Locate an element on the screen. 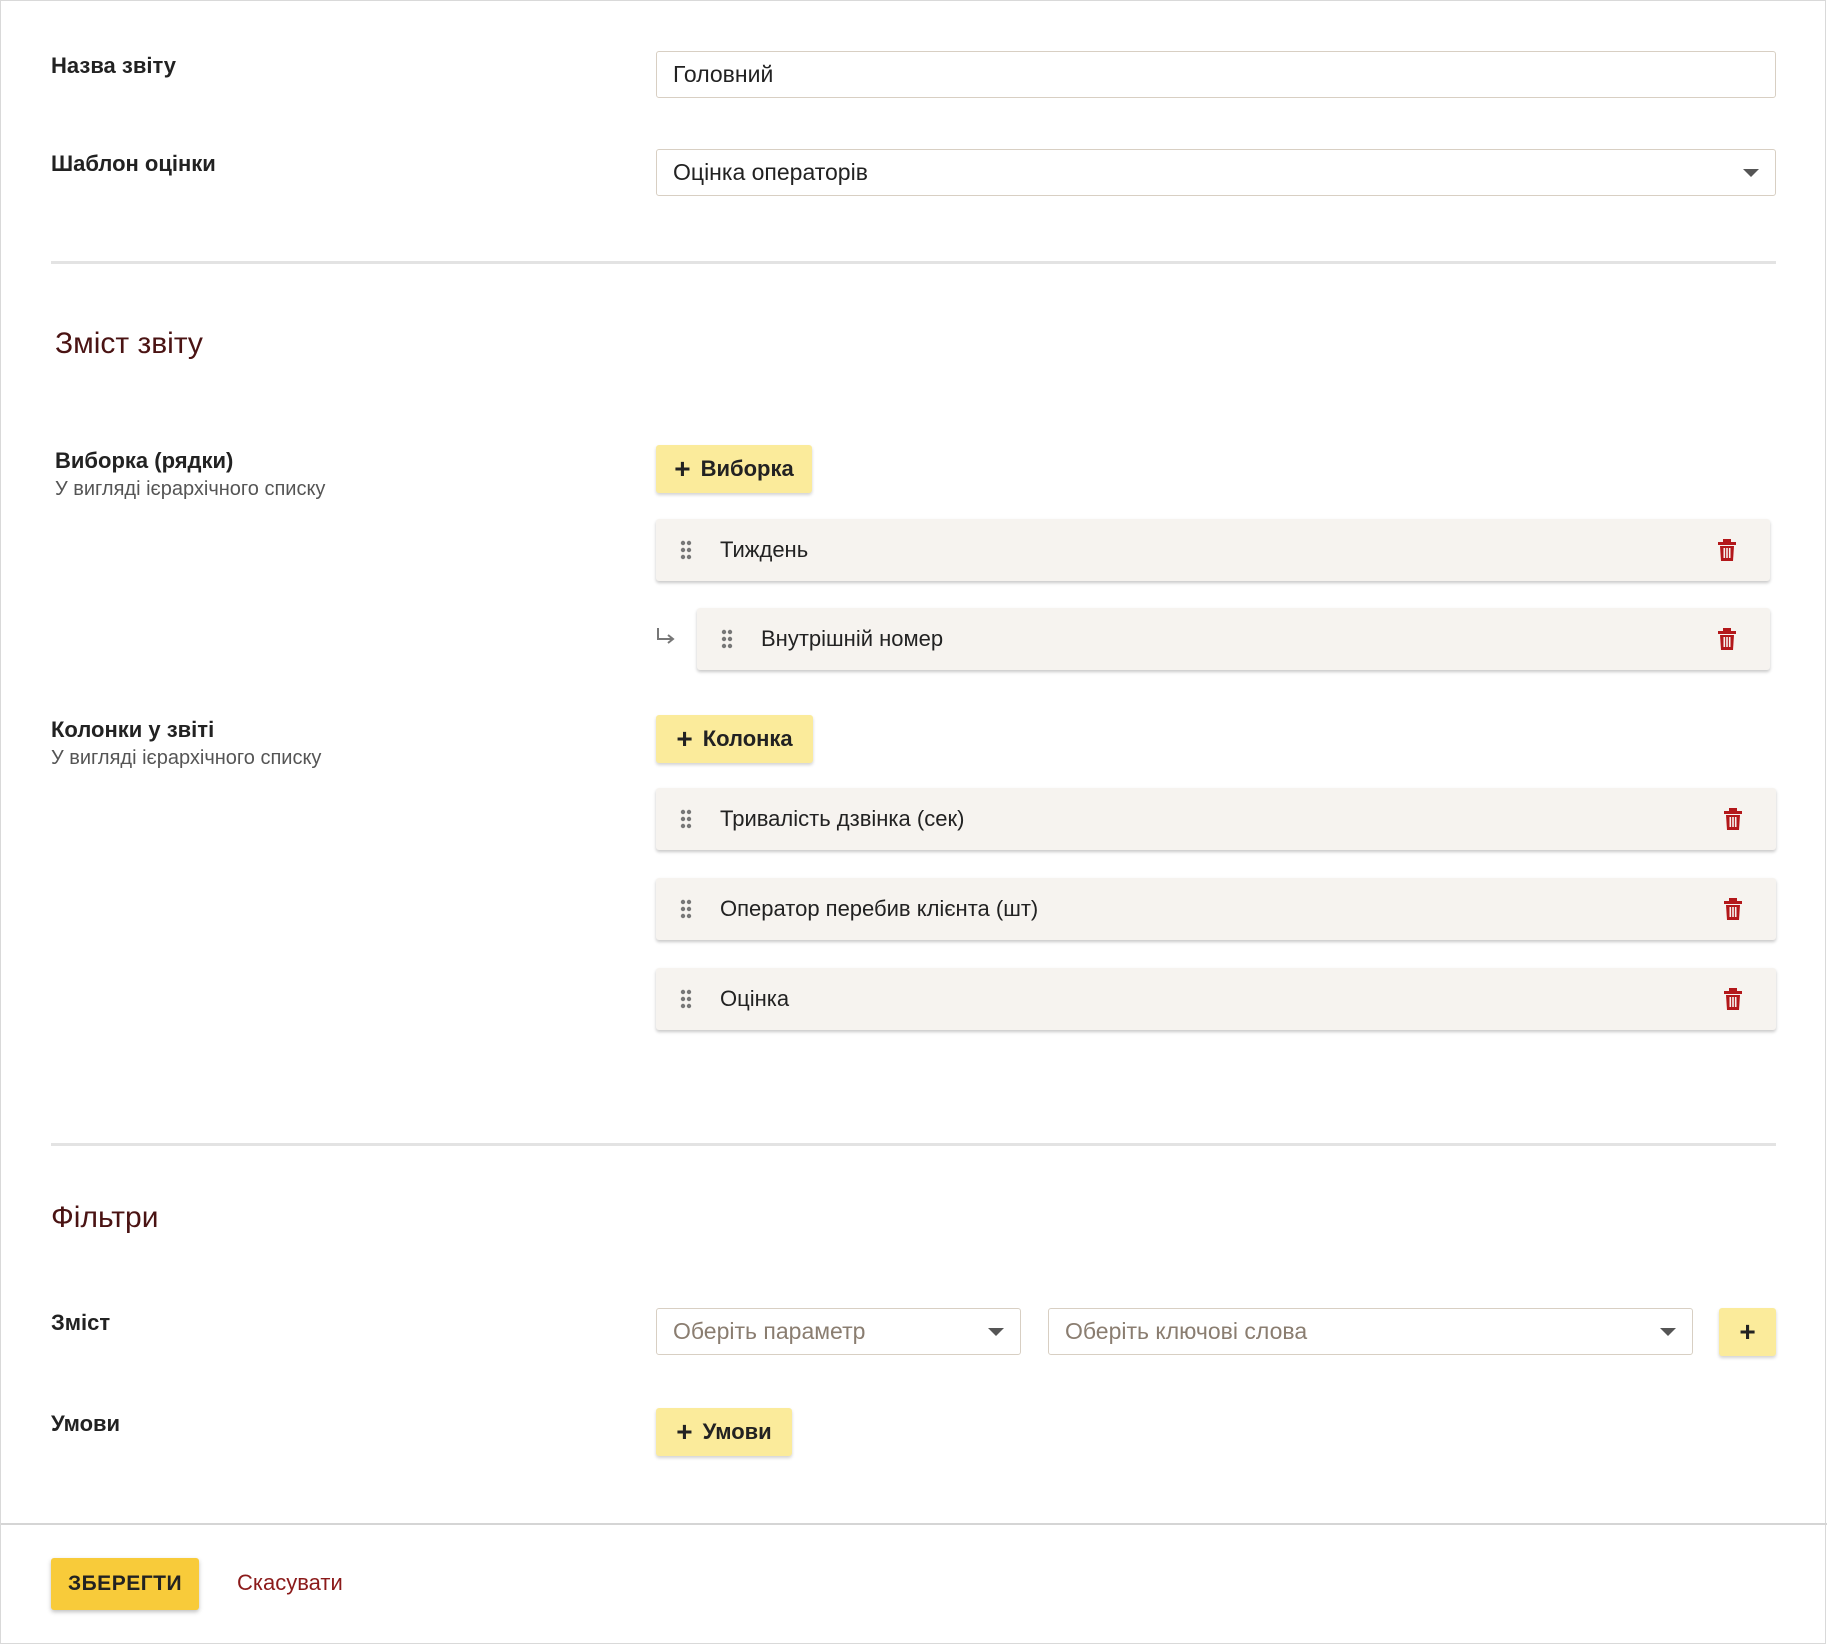  parameter-select: Оберіть параметр is located at coordinates (838, 1331).